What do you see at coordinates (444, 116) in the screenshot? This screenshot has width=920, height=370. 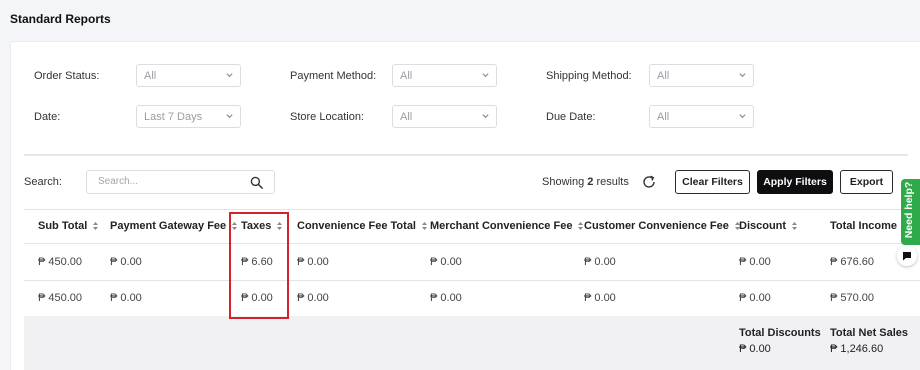 I see `store-location-select: All` at bounding box center [444, 116].